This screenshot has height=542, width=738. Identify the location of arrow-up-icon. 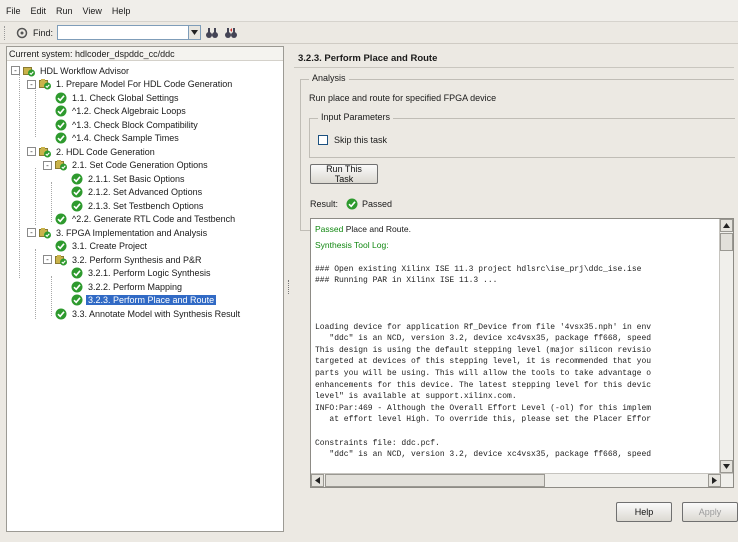
(726, 225).